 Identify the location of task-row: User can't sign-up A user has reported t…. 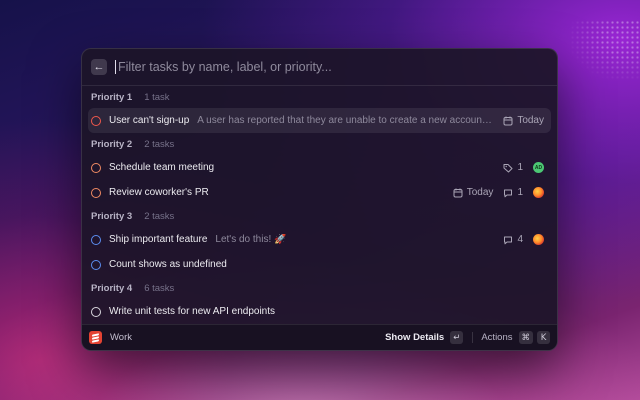
(319, 120).